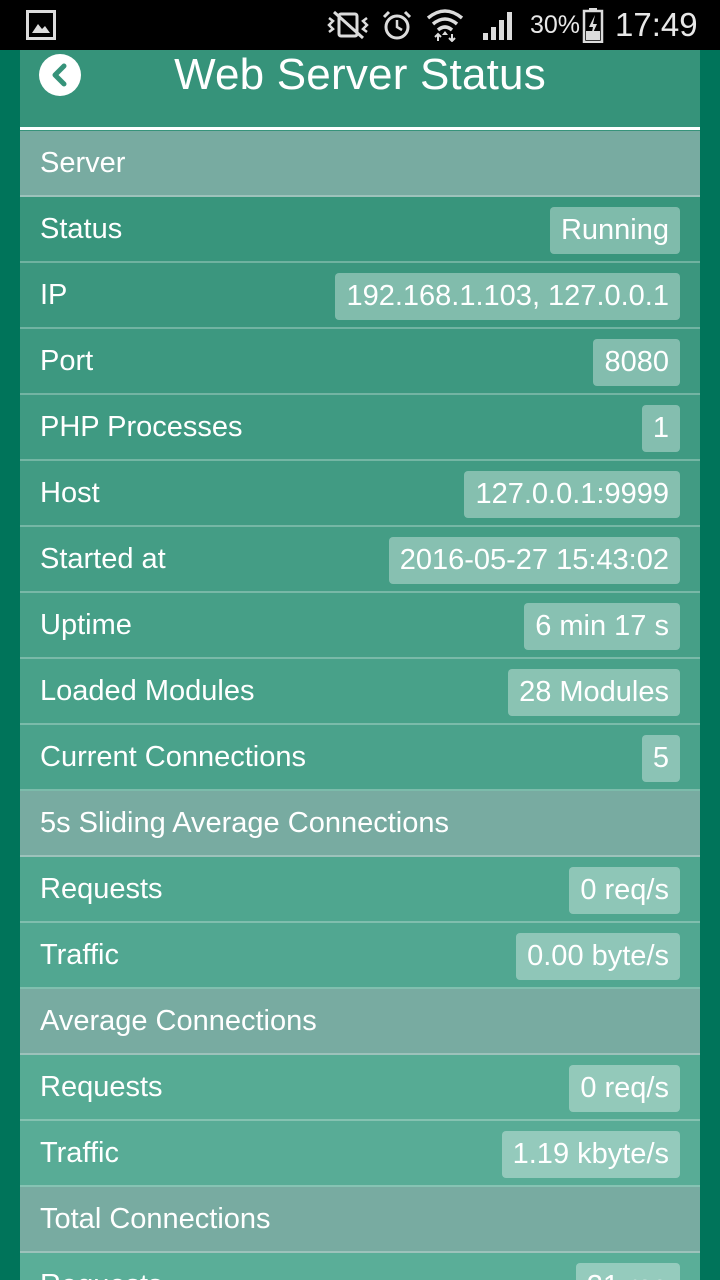 The width and height of the screenshot is (720, 1280). Describe the element at coordinates (147, 691) in the screenshot. I see `row-label: Loaded Modules` at that location.